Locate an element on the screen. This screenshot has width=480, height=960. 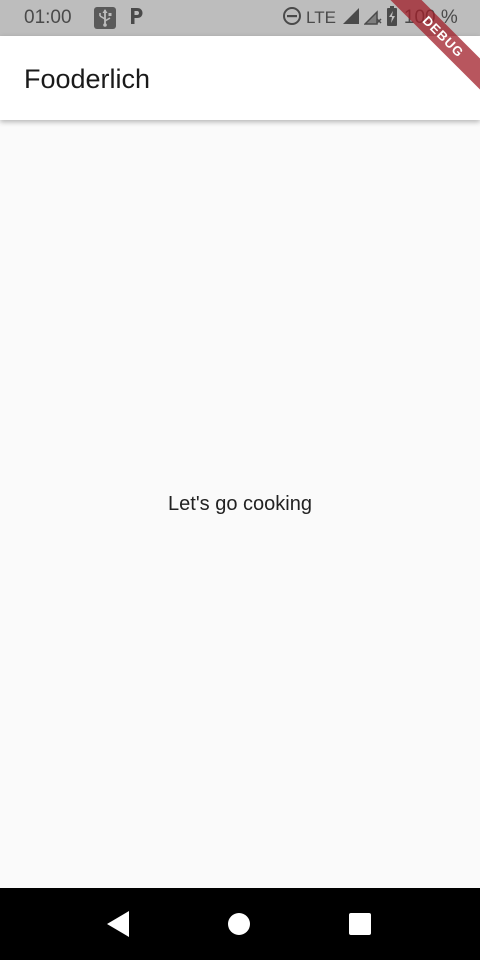
recents-button is located at coordinates (360, 924).